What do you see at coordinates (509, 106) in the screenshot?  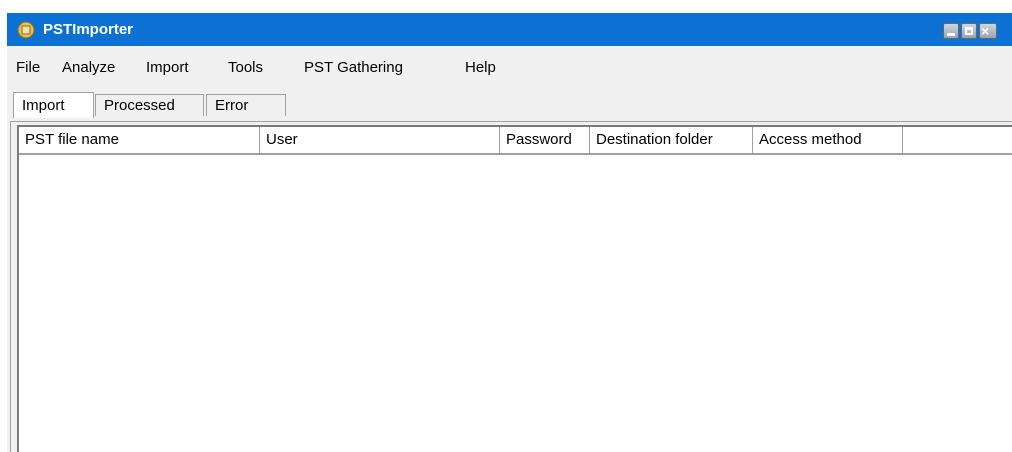 I see `tab-strip: Import Processed Error` at bounding box center [509, 106].